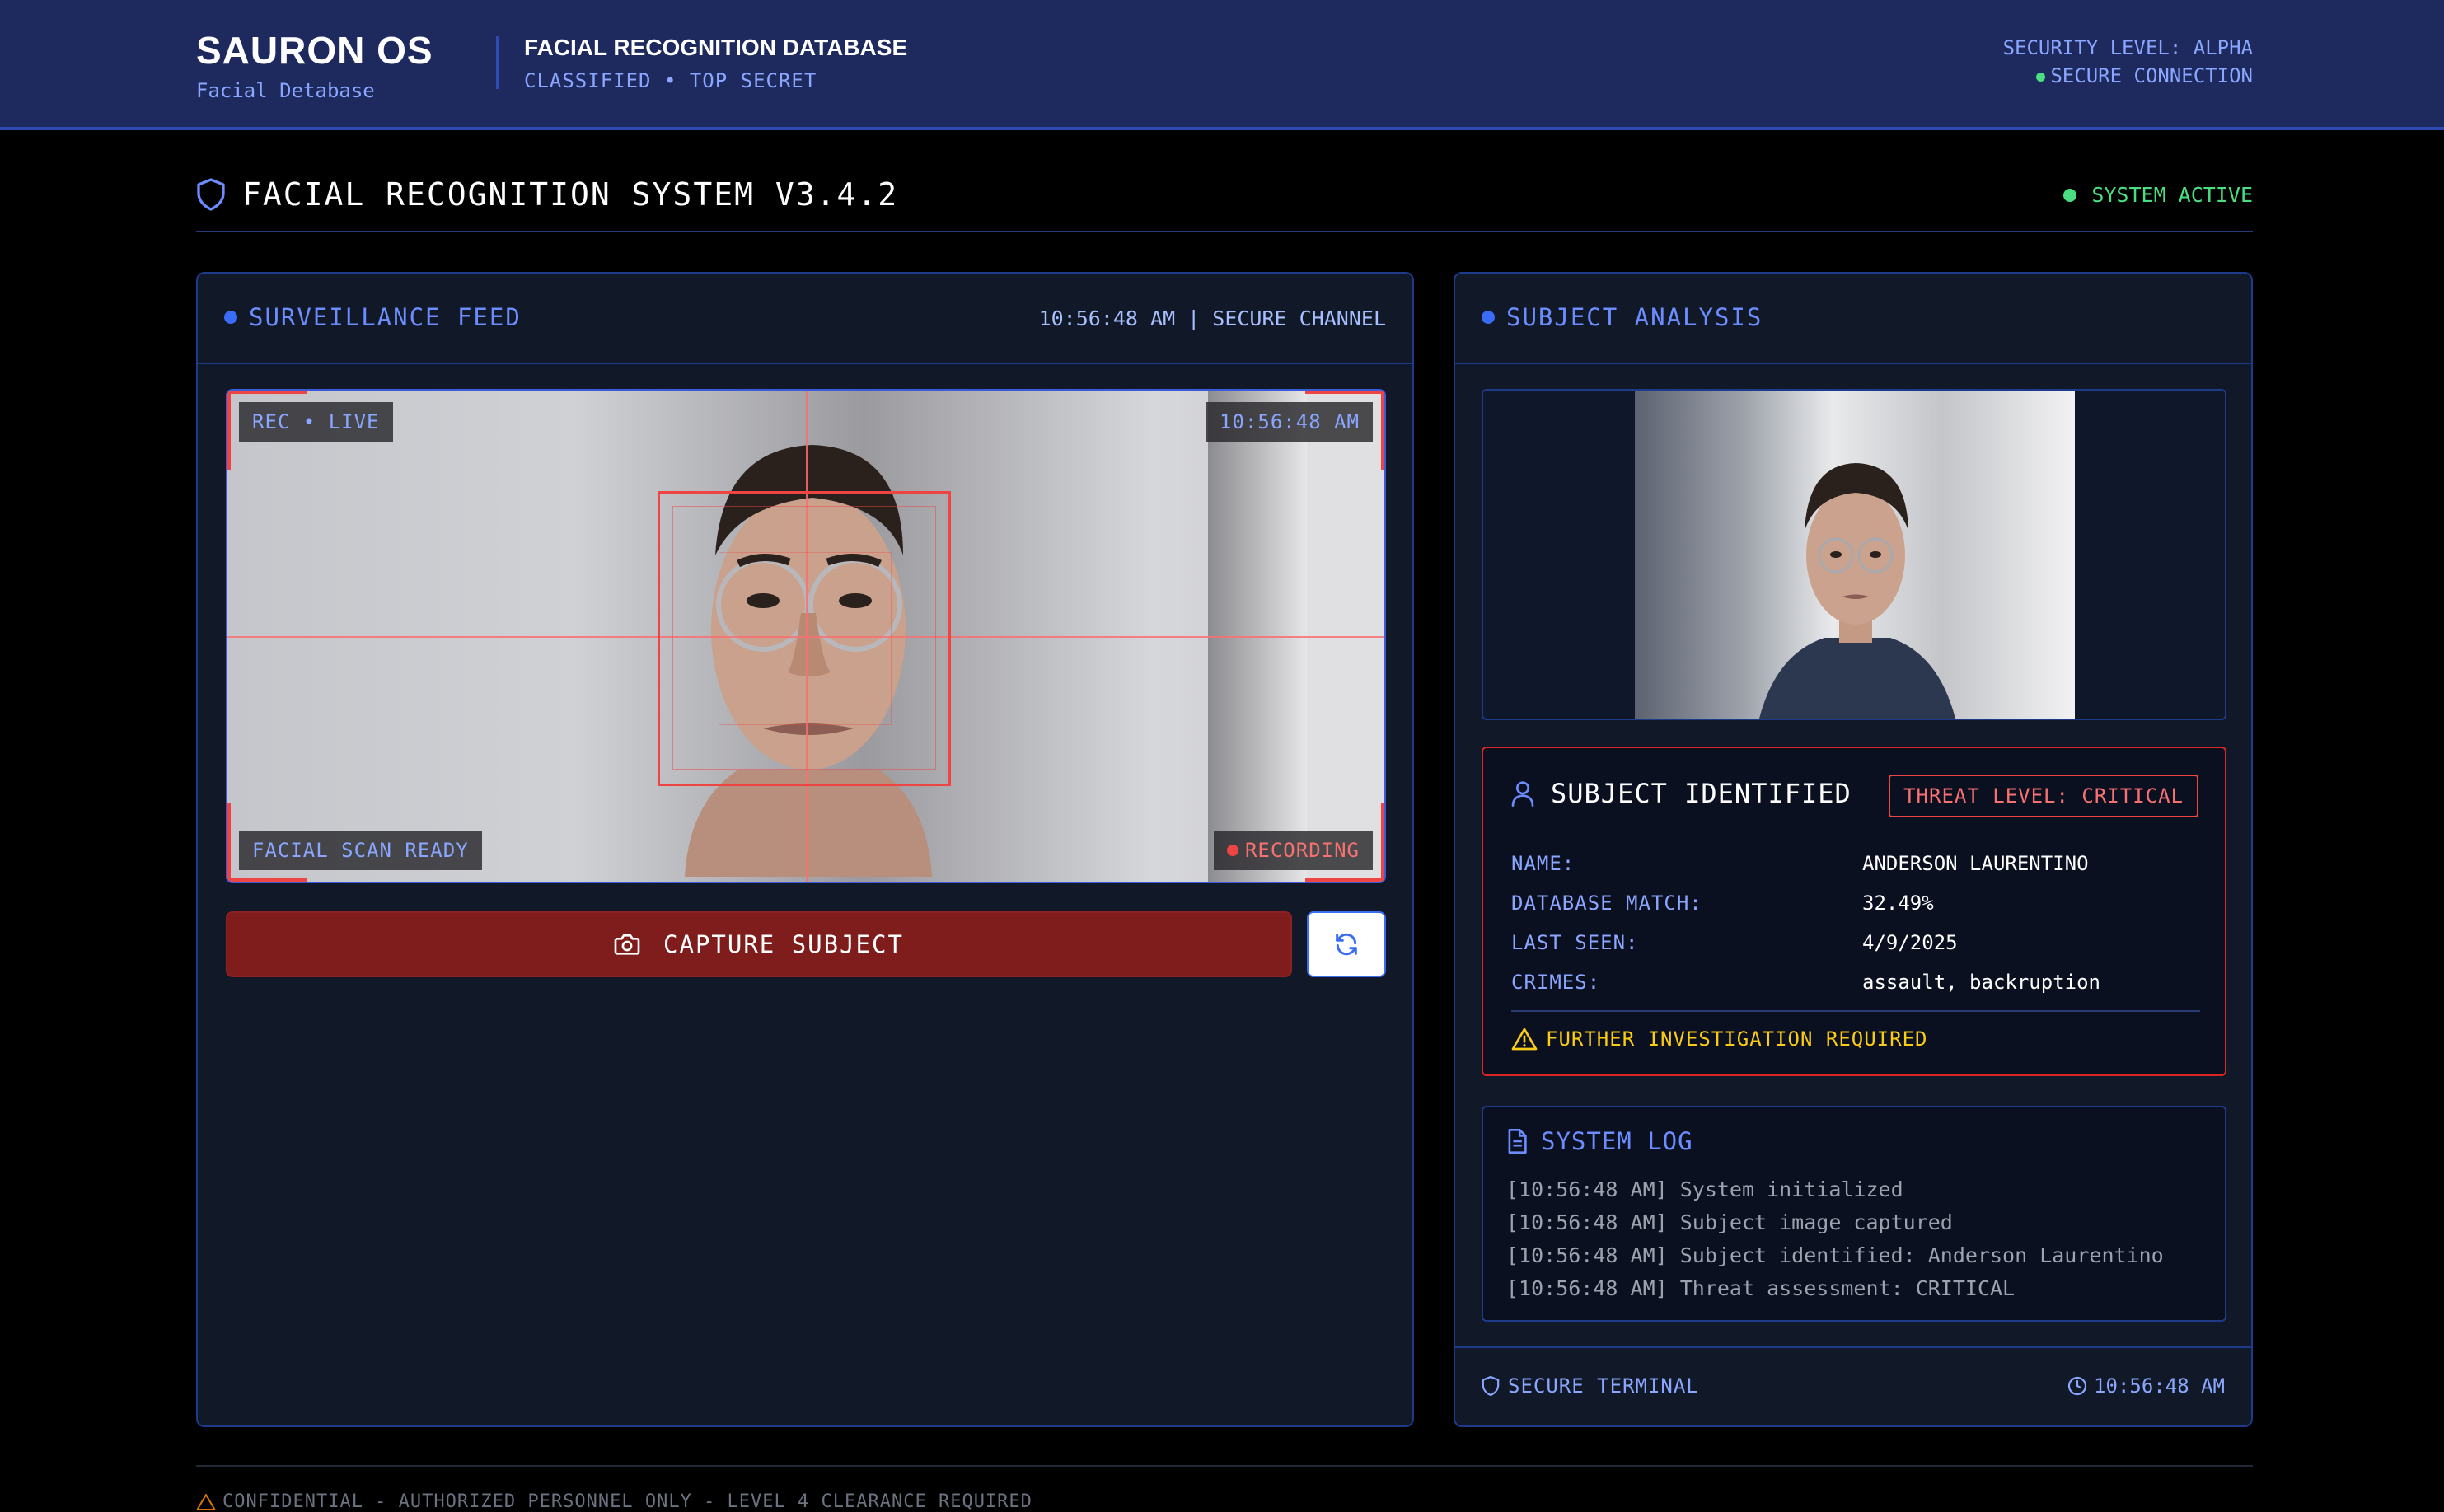  I want to click on field-row-database-match: DATABASE MATCH: 32.49%, so click(1855, 903).